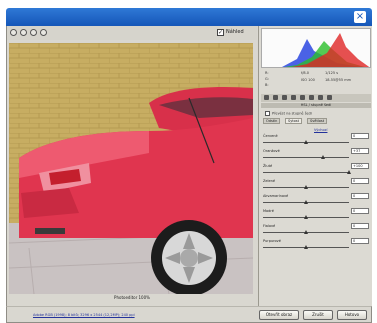 This screenshot has width=377, height=323. What do you see at coordinates (316, 140) in the screenshot?
I see `slider-row: Červené 0` at bounding box center [316, 140].